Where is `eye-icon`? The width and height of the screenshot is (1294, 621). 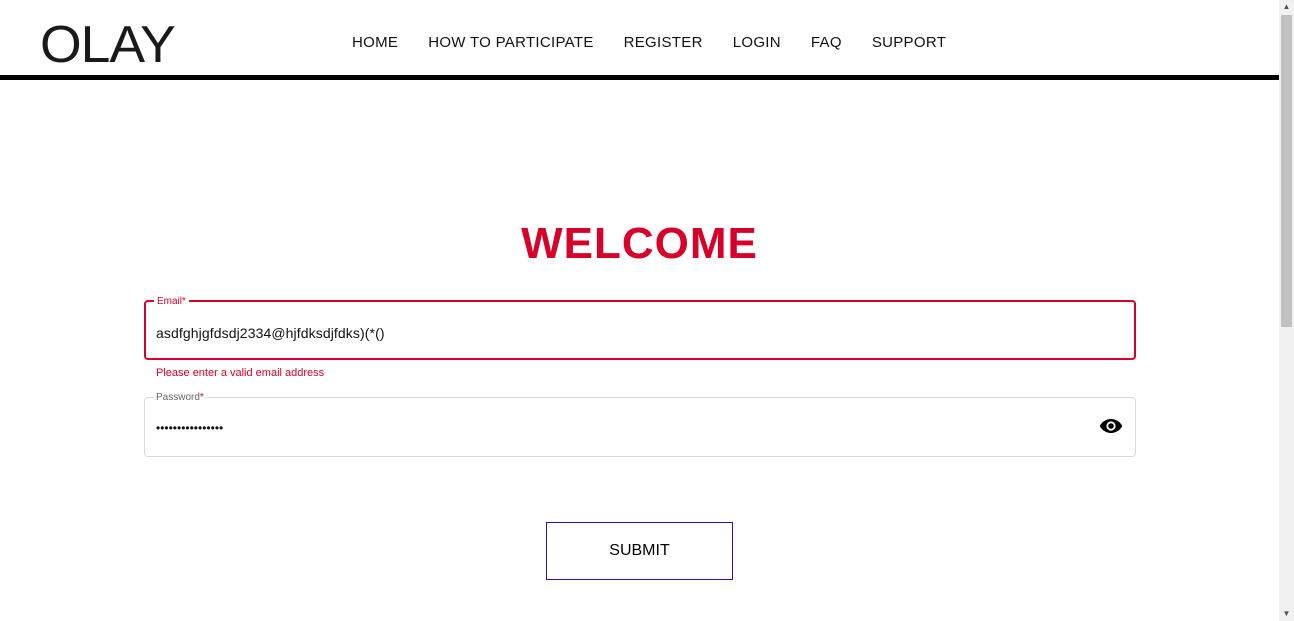 eye-icon is located at coordinates (1111, 426).